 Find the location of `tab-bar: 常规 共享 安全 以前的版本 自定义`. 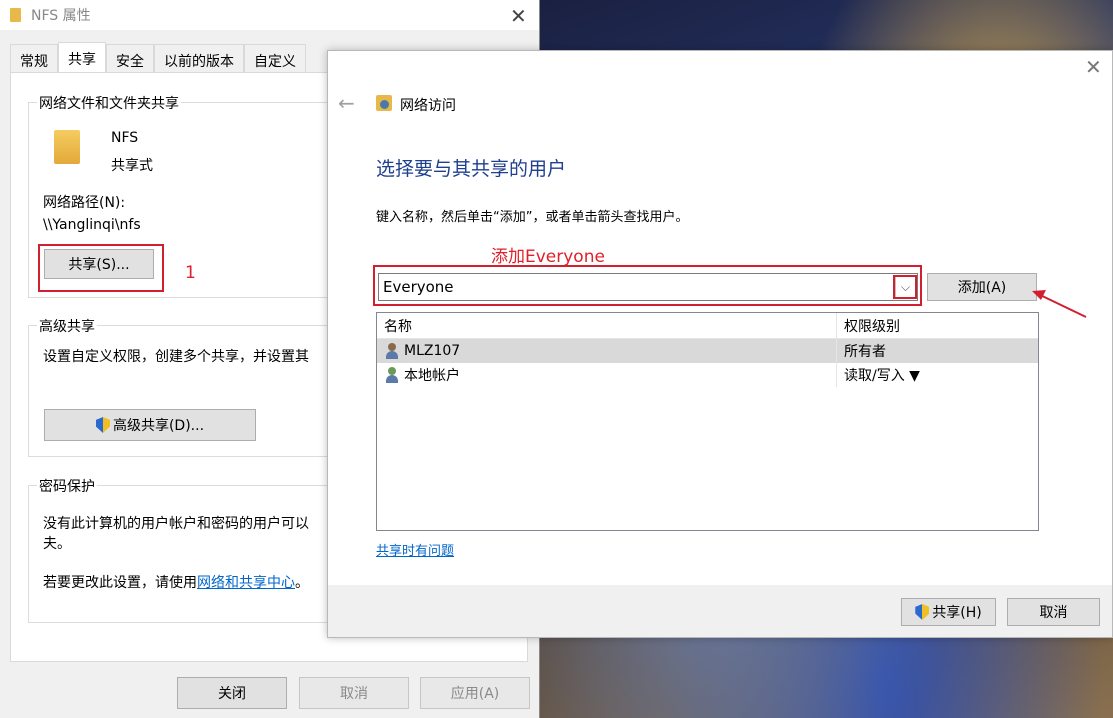

tab-bar: 常规 共享 安全 以前的版本 自定义 is located at coordinates (158, 57).